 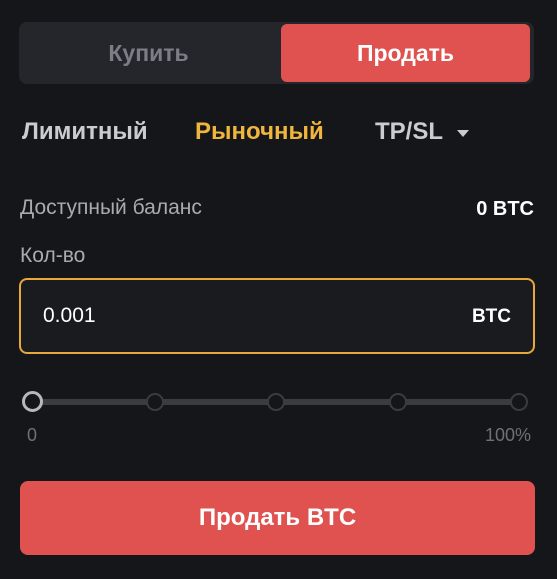 What do you see at coordinates (53, 255) in the screenshot?
I see `quantity-label: Кол-во` at bounding box center [53, 255].